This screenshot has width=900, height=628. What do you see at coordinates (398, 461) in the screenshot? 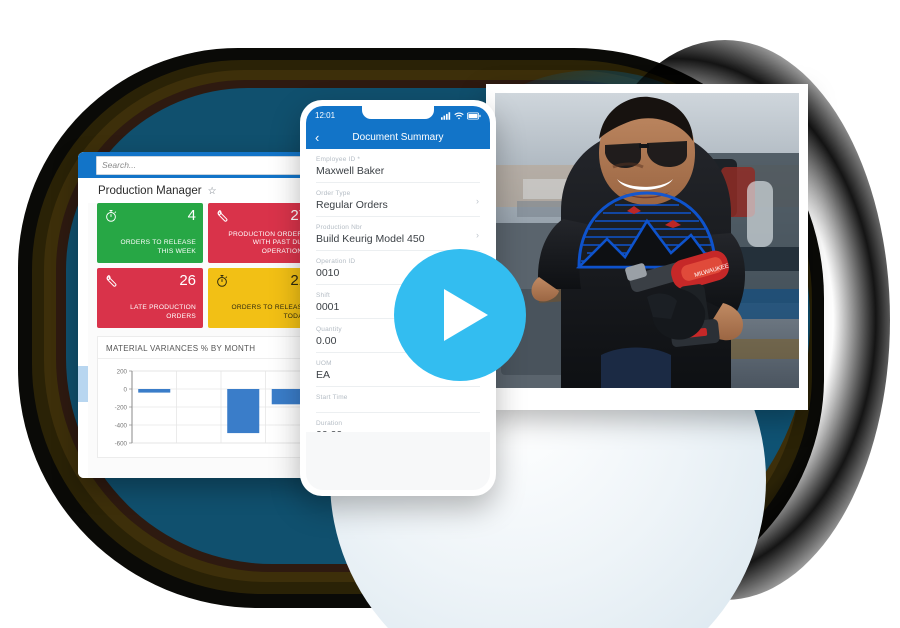
I see `phone-bottom-filler` at bounding box center [398, 461].